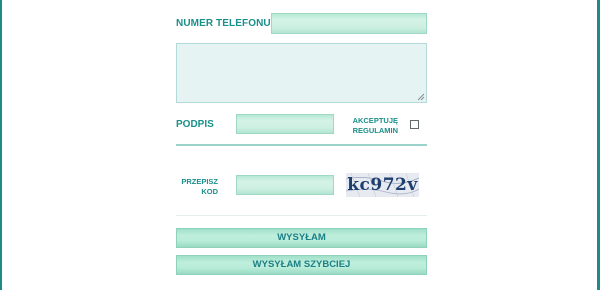 The width and height of the screenshot is (600, 290). I want to click on accept-terms-label: AKCEPTUJĘ REGULAMIN, so click(375, 125).